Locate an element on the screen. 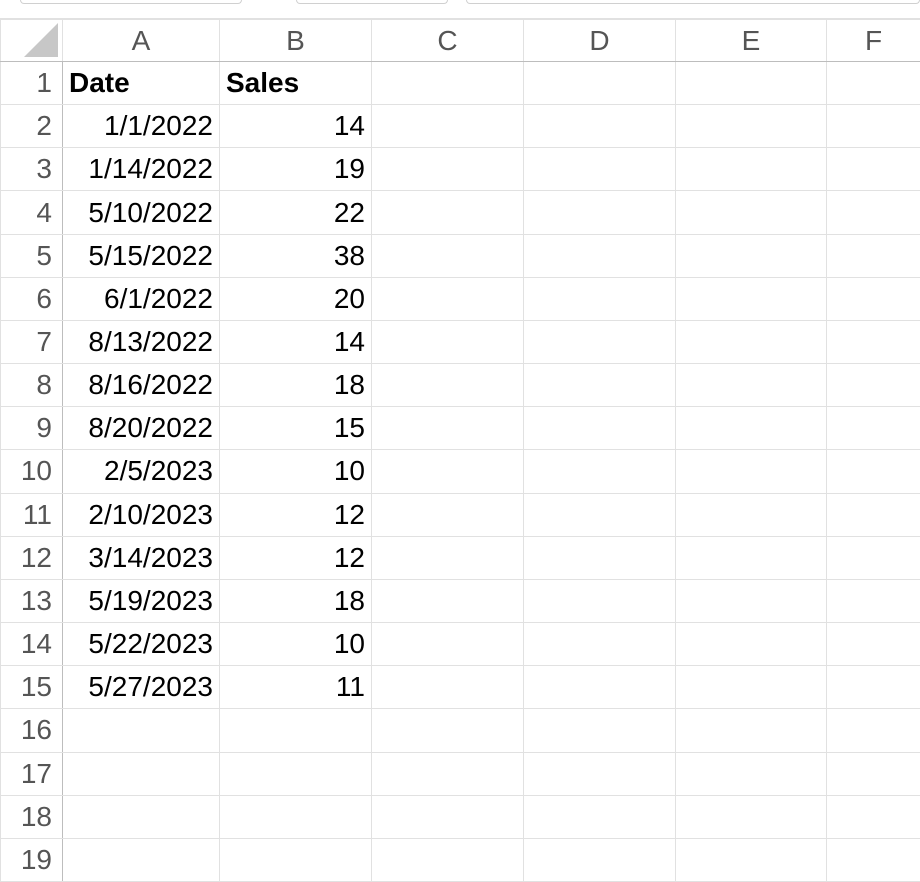  date-cell: 2/5/2023 is located at coordinates (141, 471).